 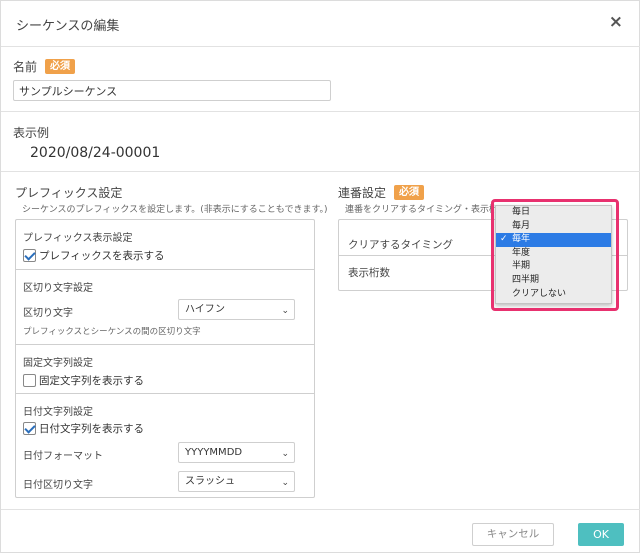 I want to click on dialog-title: シーケンスの編集, so click(x=68, y=26).